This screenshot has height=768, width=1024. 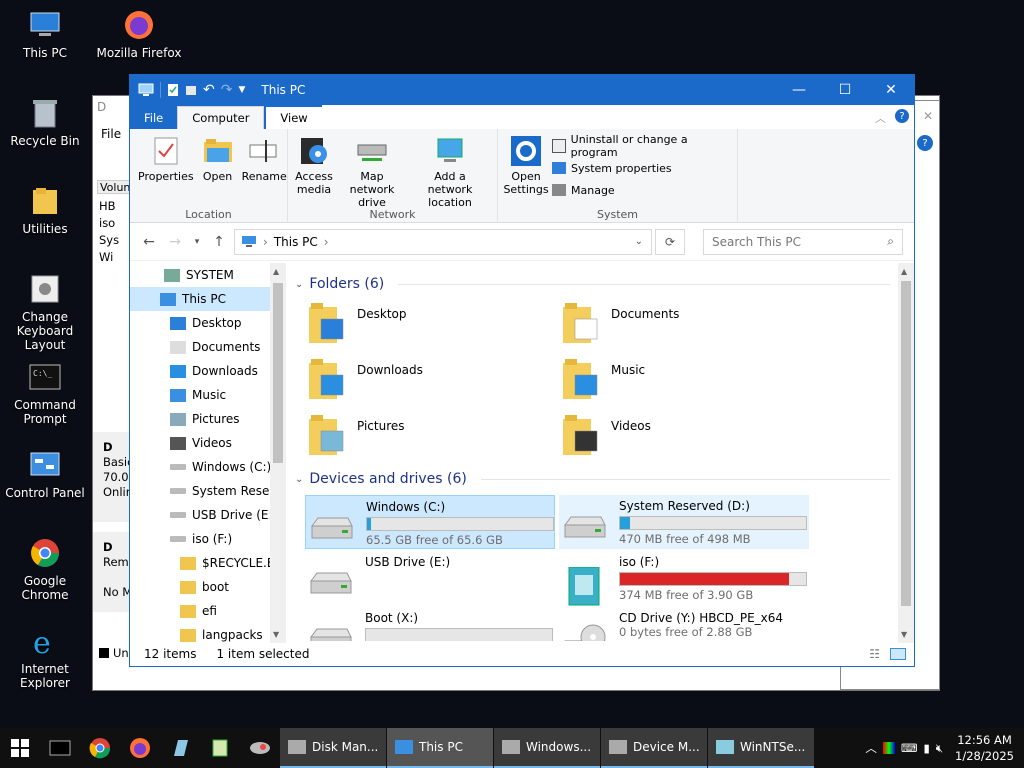 I want to click on folder-tile: Pictures, so click(x=356, y=436).